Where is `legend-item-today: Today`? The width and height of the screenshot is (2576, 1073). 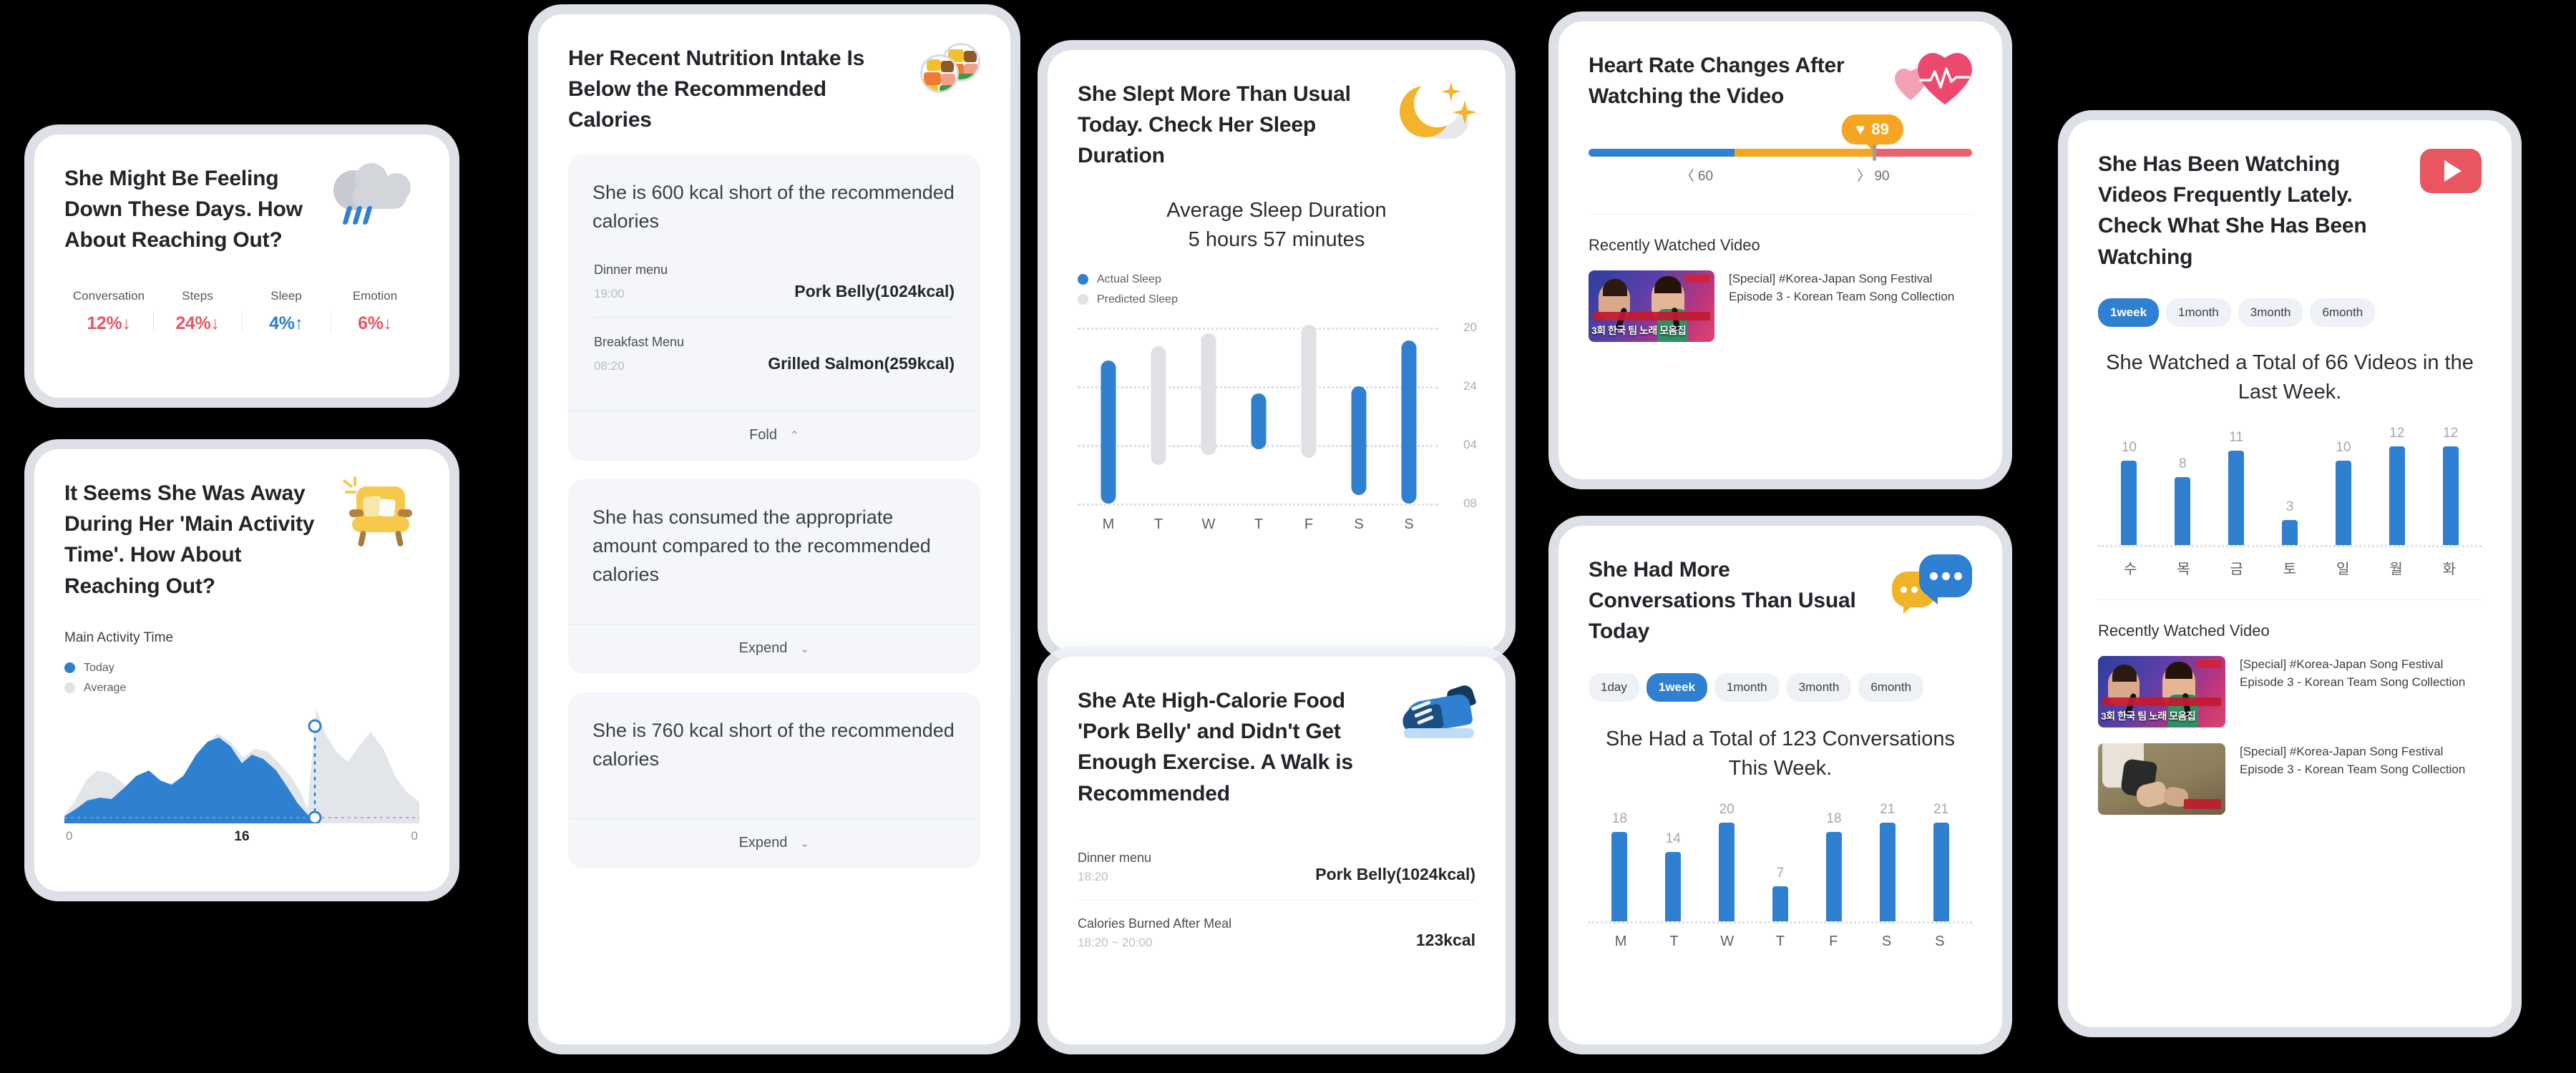
legend-item-today: Today is located at coordinates (241, 668).